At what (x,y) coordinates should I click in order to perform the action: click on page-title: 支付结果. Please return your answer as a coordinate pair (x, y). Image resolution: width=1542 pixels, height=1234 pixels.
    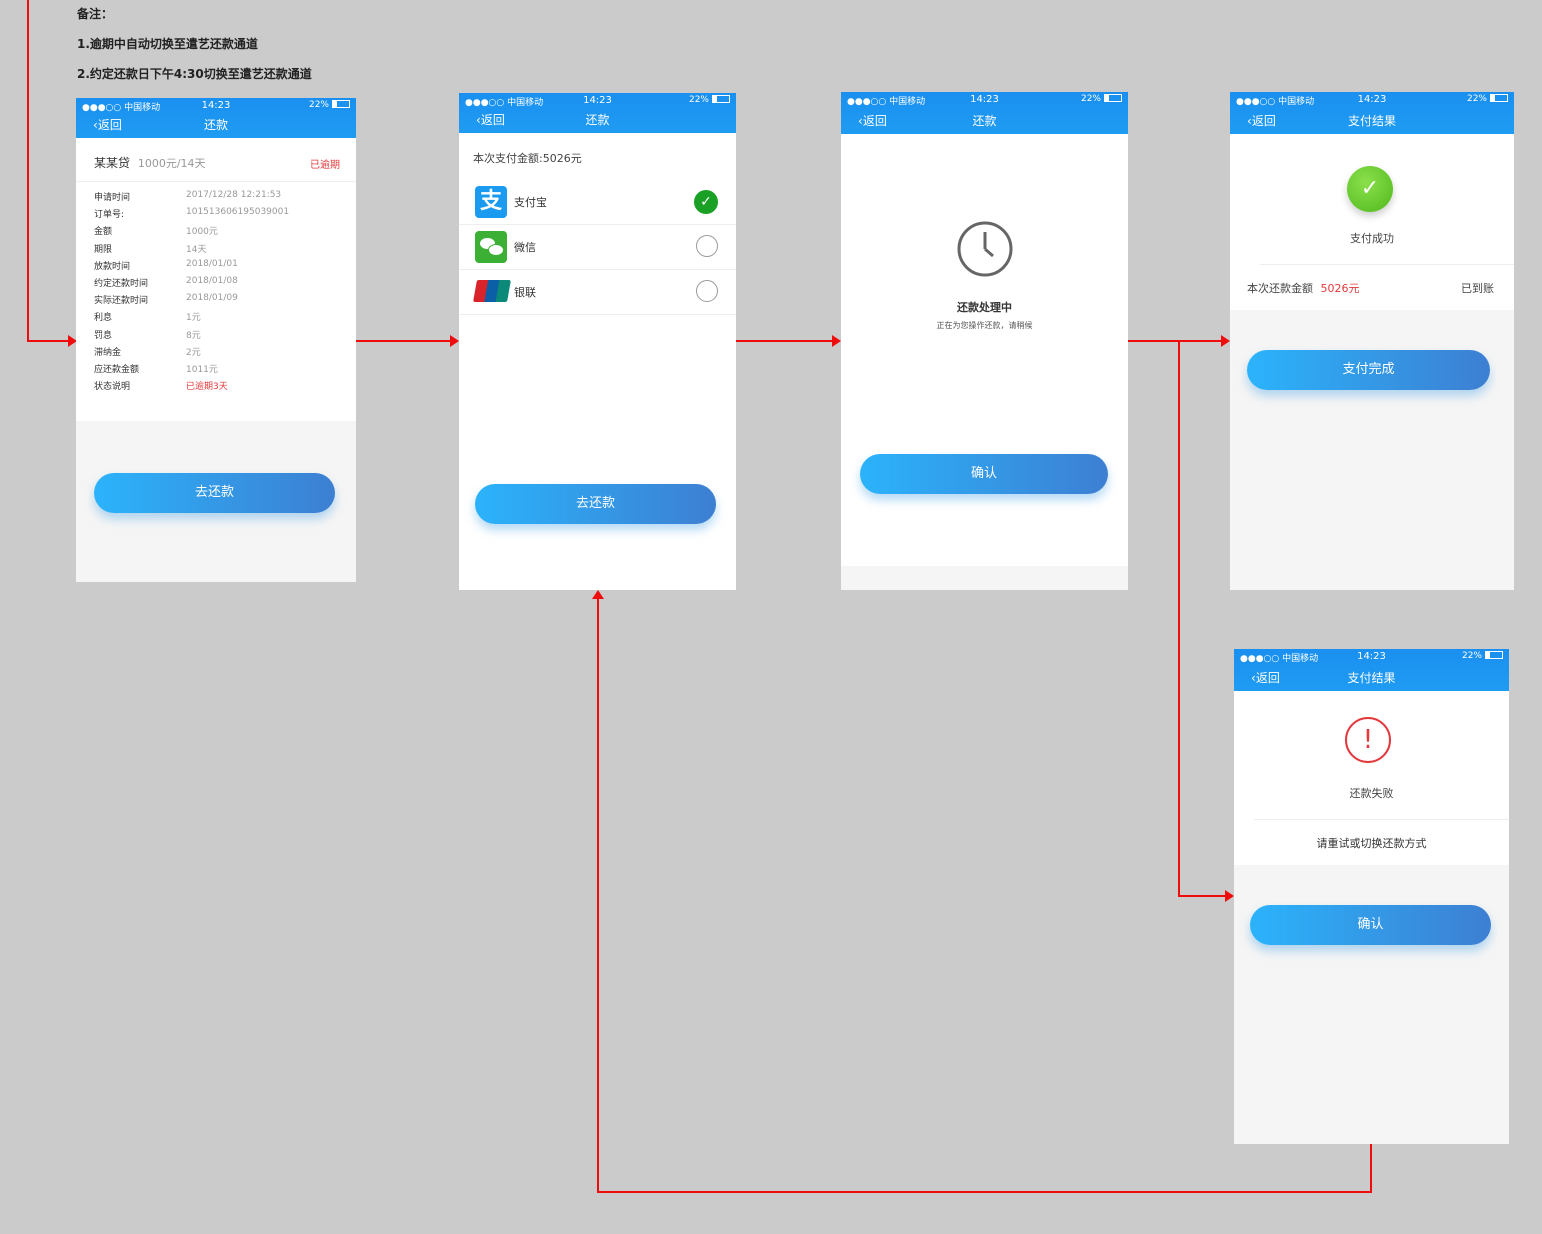
    Looking at the image, I should click on (1371, 678).